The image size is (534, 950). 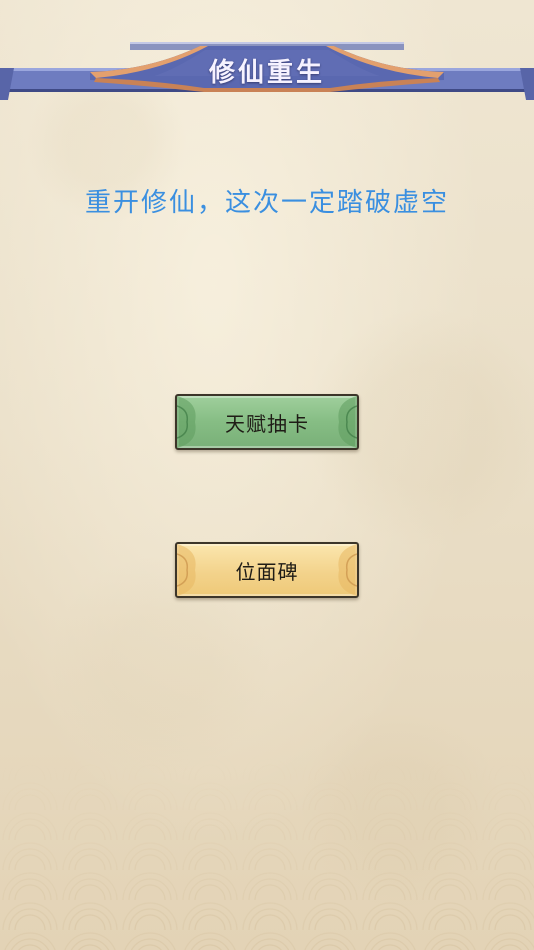 I want to click on page-title: 修仙重生, so click(x=266, y=73).